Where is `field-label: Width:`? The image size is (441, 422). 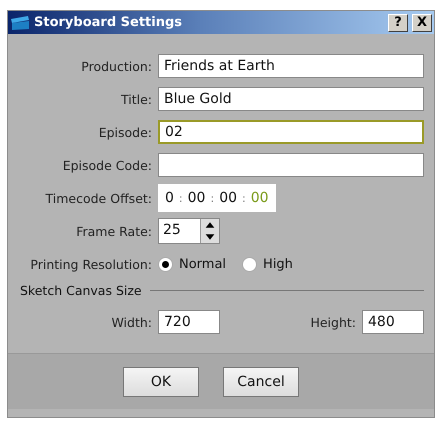 field-label: Width: is located at coordinates (131, 322).